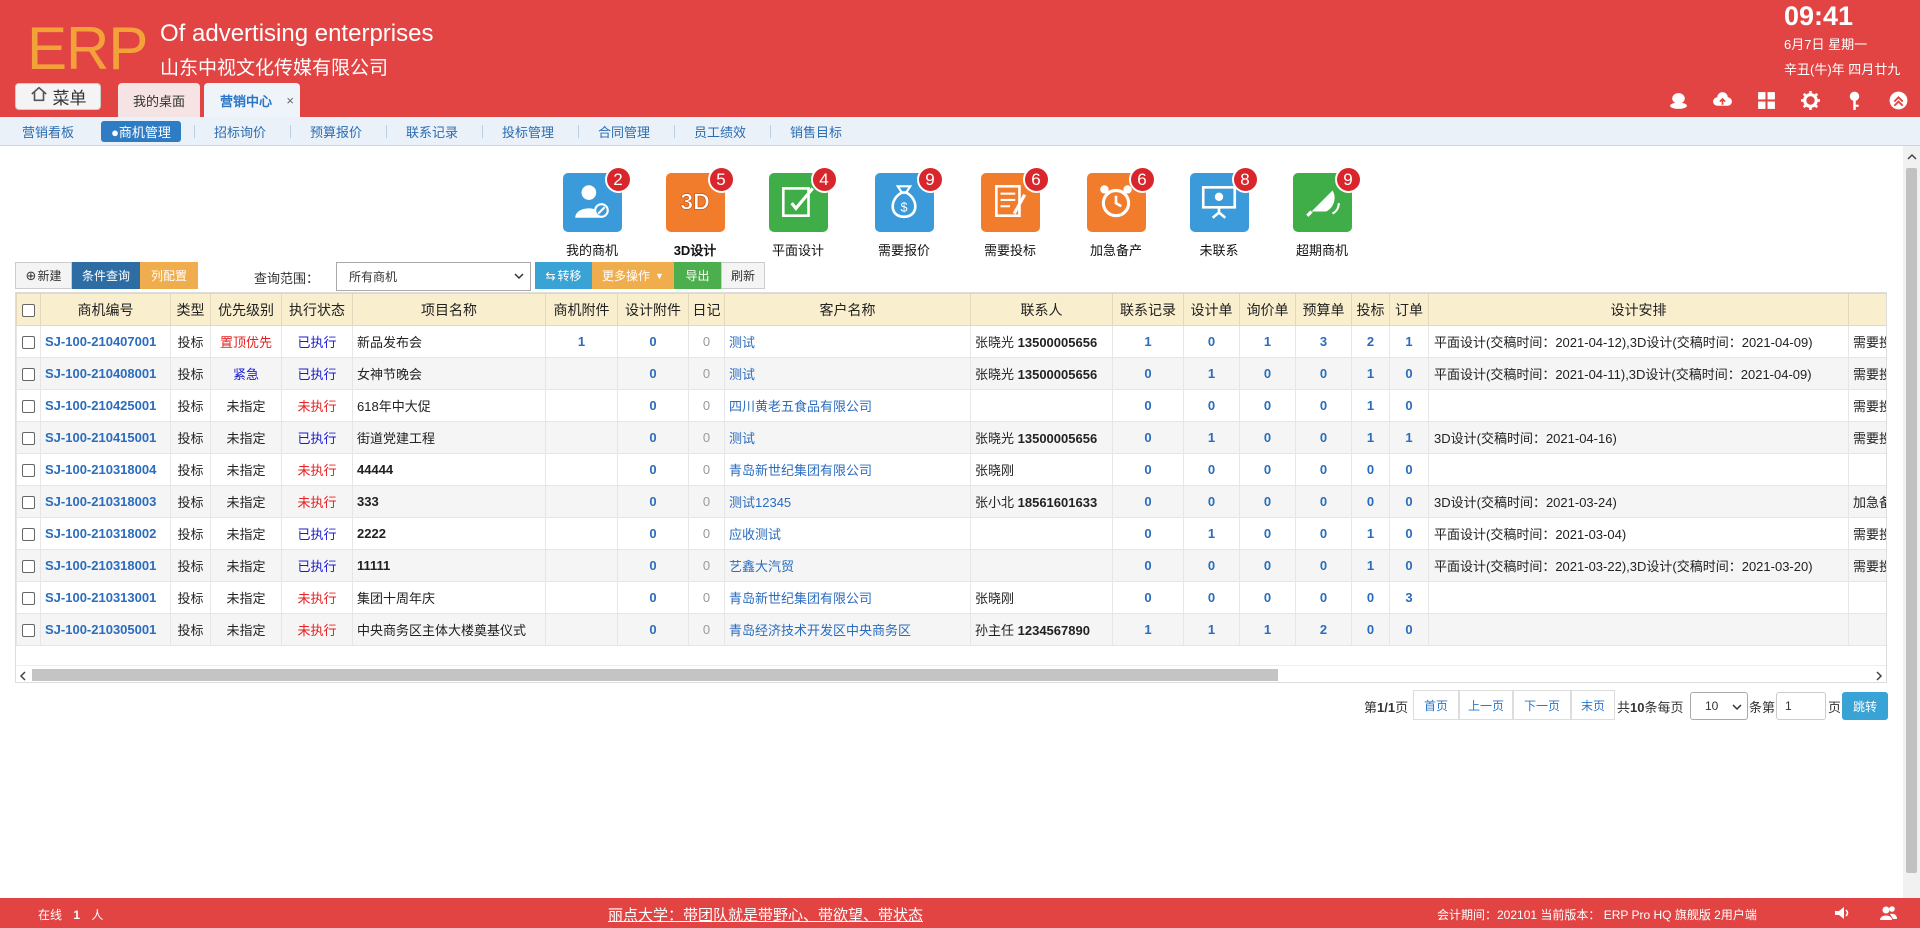  What do you see at coordinates (1719, 706) in the screenshot?
I see `per-page-select: 10` at bounding box center [1719, 706].